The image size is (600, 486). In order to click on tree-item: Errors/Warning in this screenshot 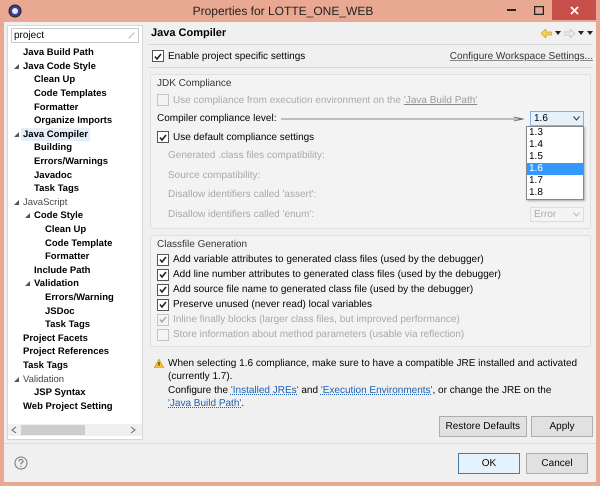, I will do `click(79, 297)`.